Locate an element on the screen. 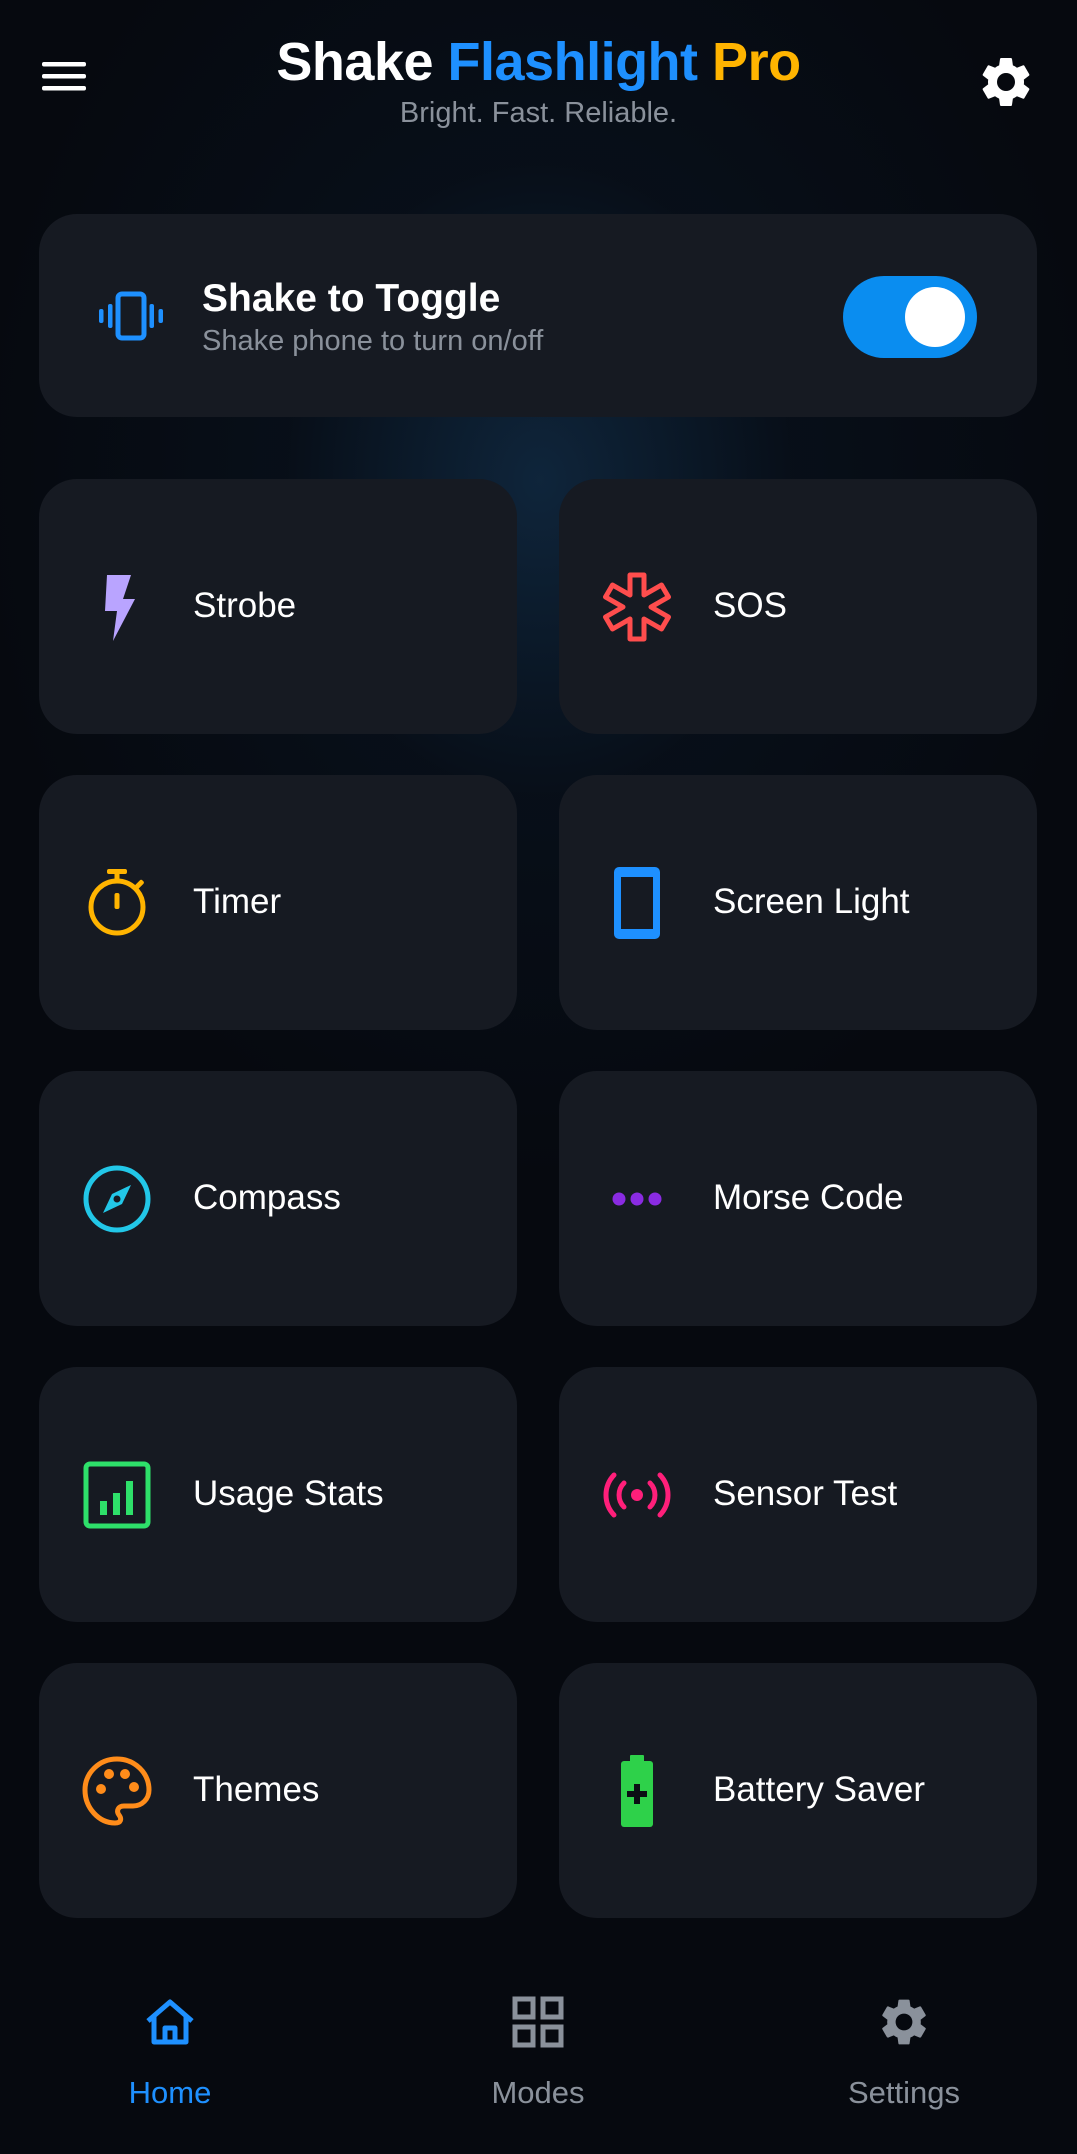 This screenshot has height=2154, width=1077. tile-label: Timer is located at coordinates (237, 901).